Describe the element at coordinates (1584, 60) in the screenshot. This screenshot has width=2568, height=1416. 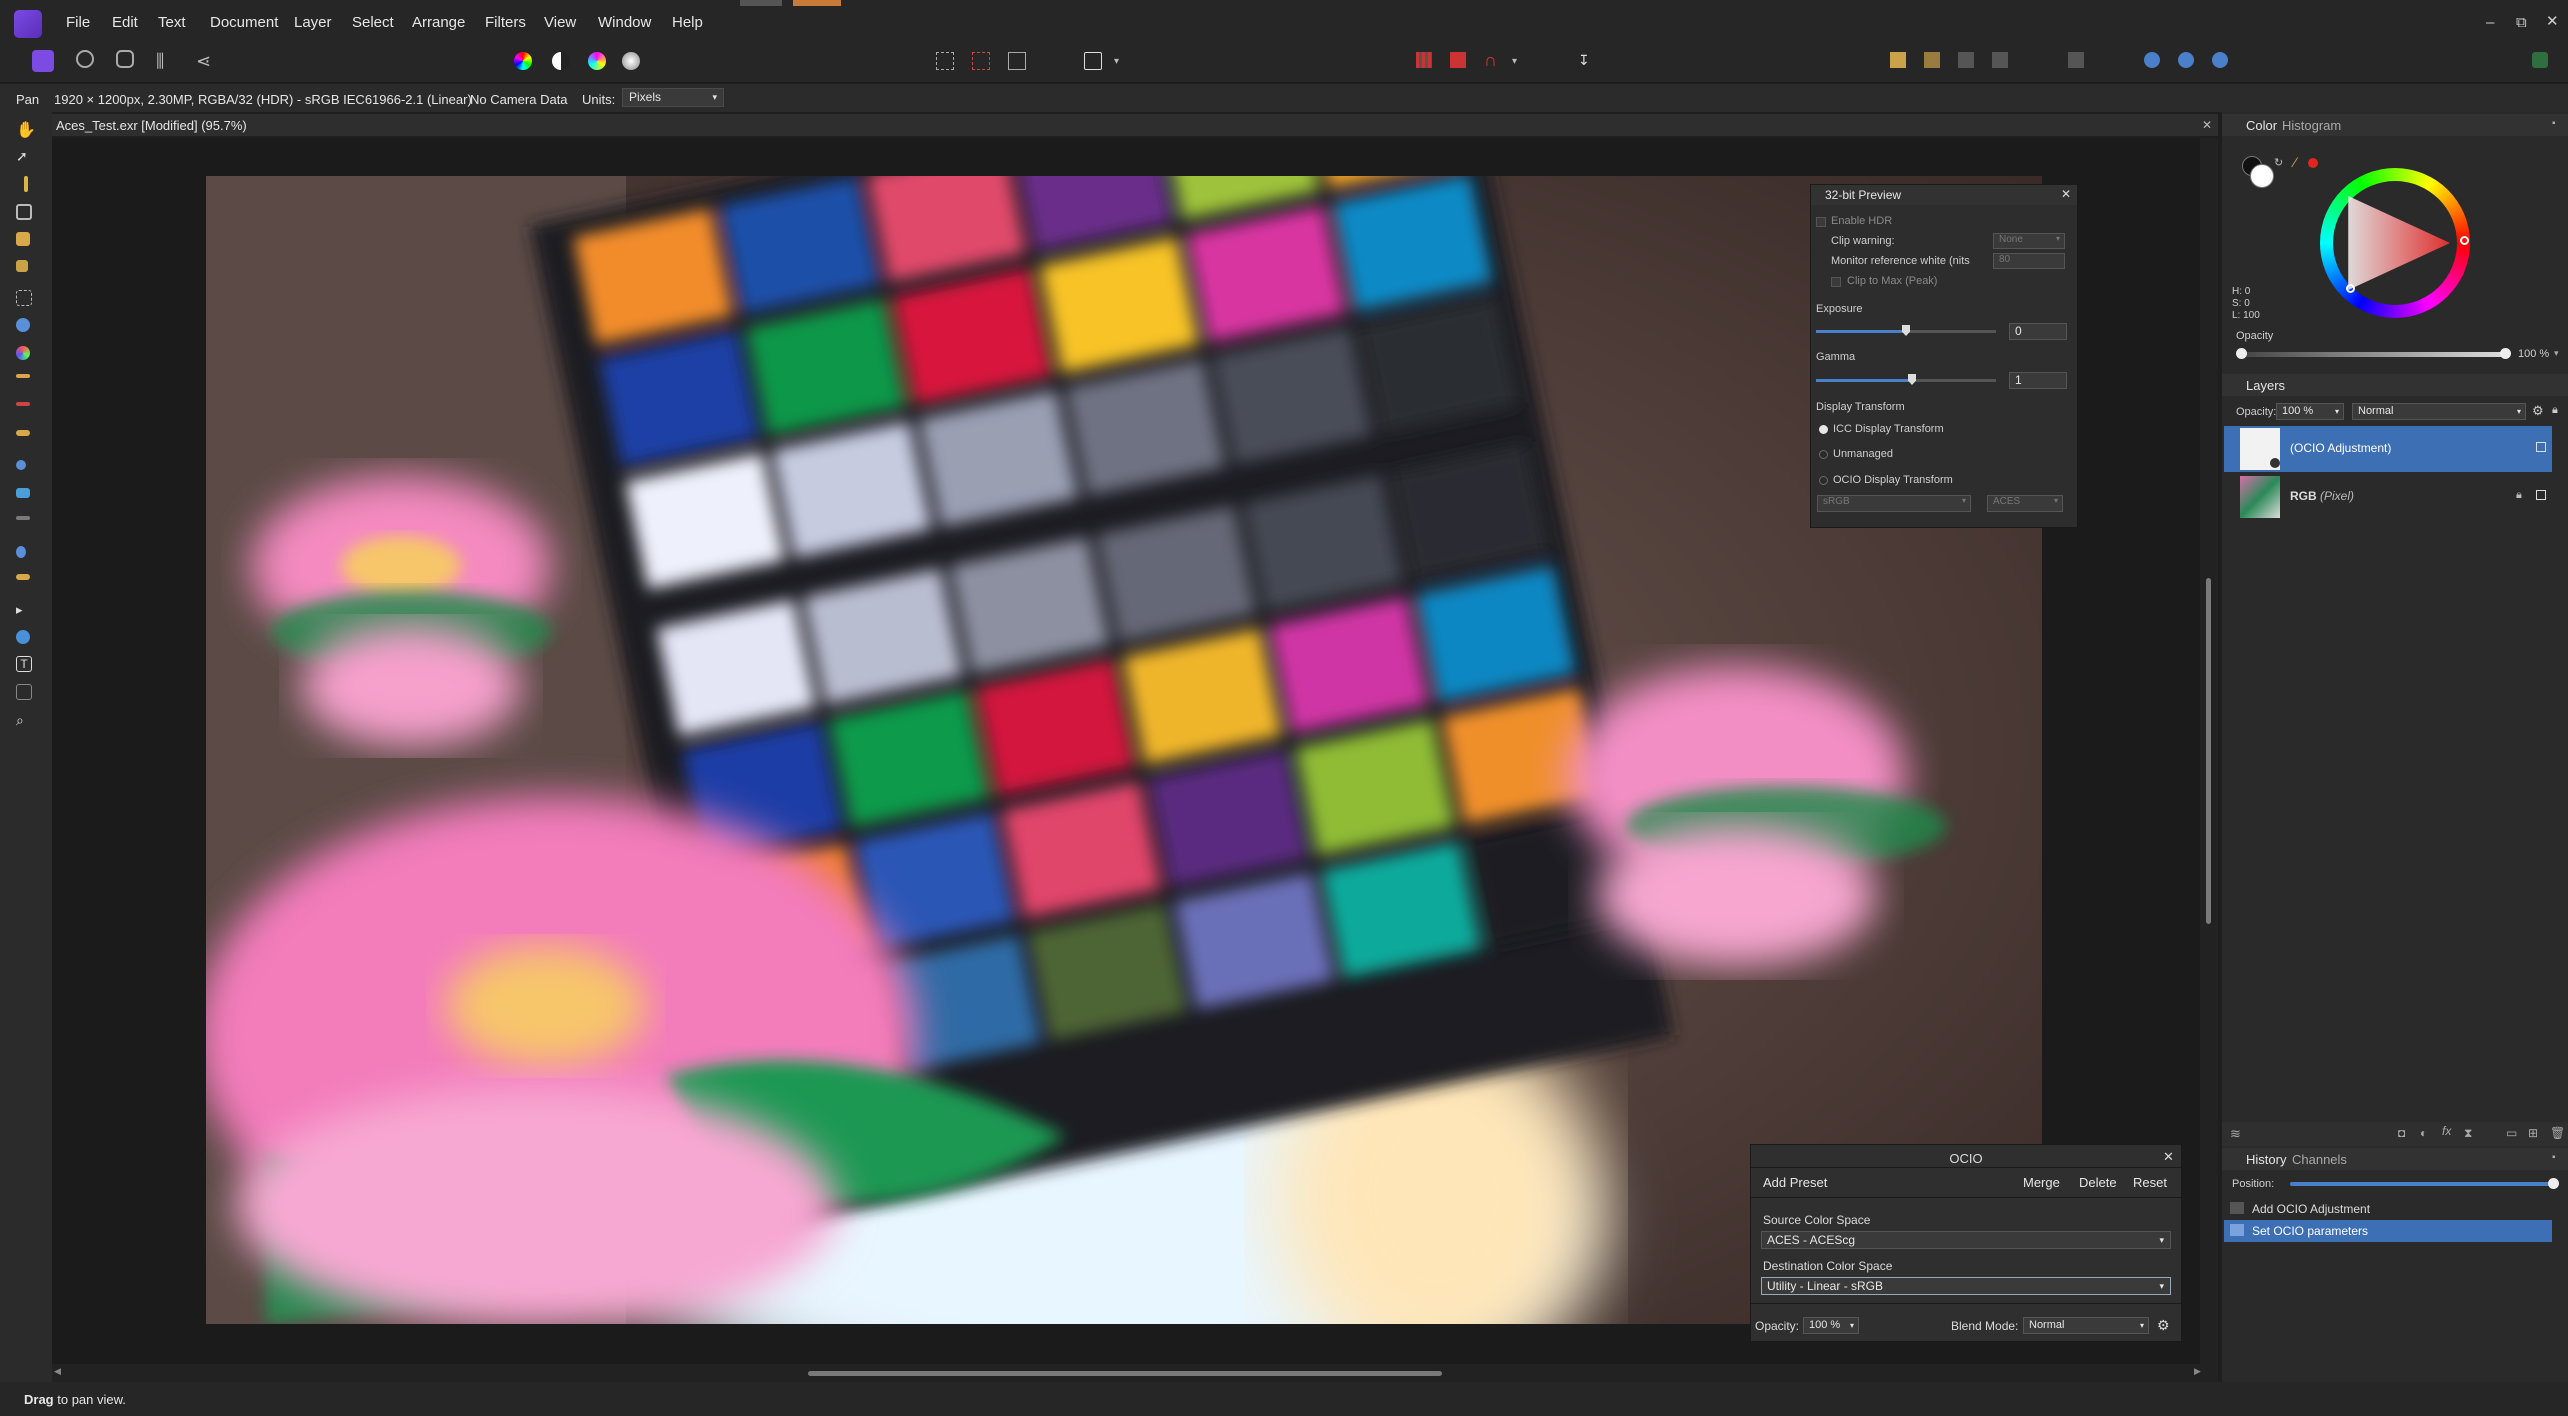
I see `pin-icon: ↧` at that location.